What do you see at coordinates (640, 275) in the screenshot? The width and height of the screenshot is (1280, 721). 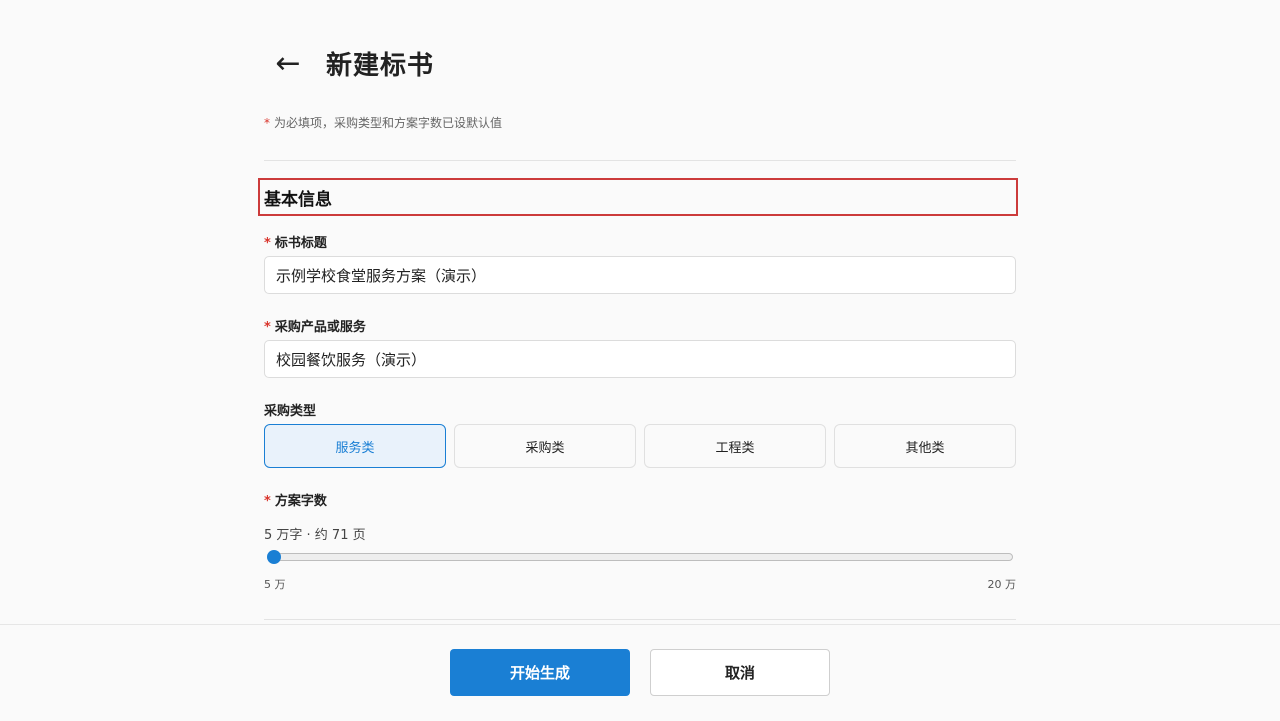 I see `bid-title-input` at bounding box center [640, 275].